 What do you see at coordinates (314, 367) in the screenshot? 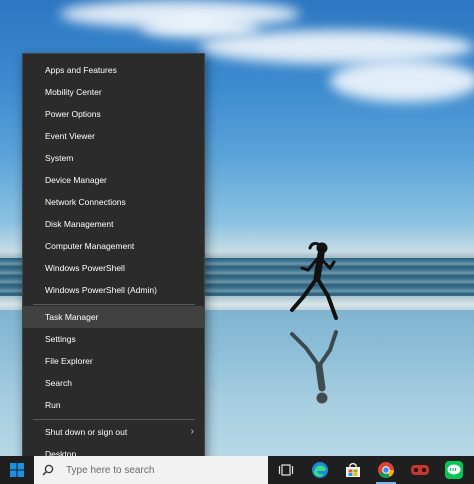
I see `runner-reflection` at bounding box center [314, 367].